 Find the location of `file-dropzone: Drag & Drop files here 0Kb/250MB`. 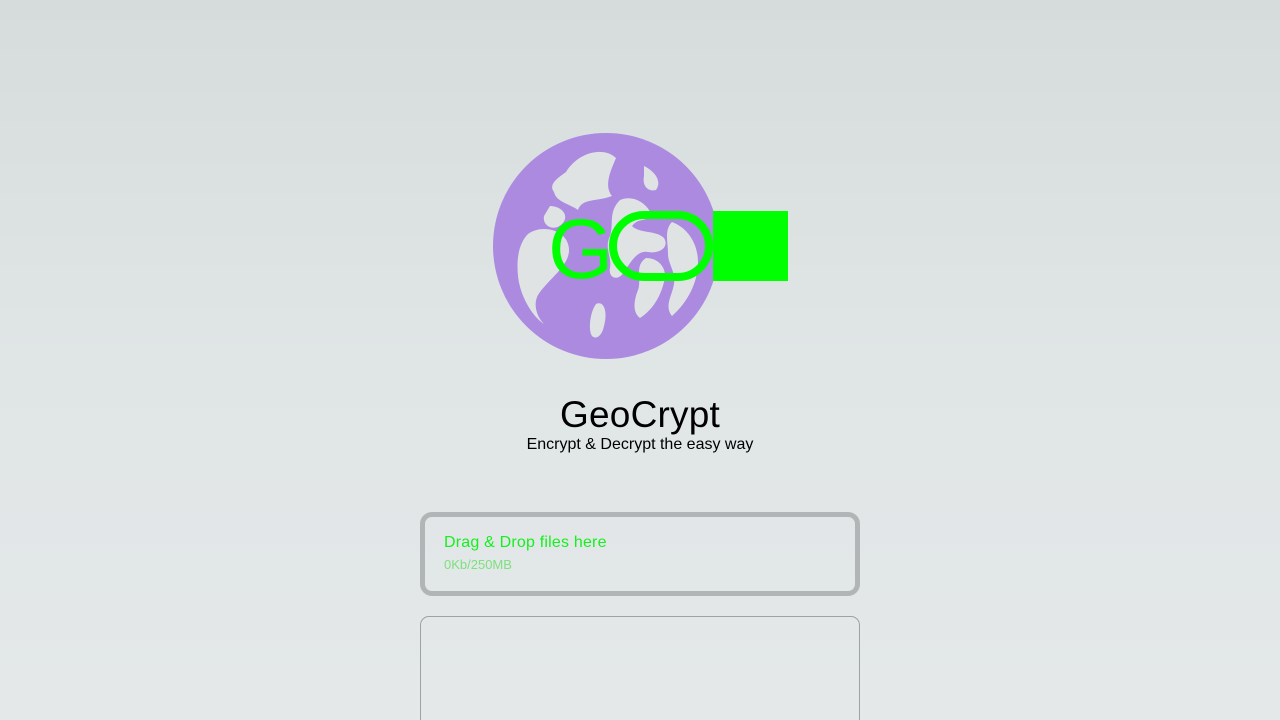

file-dropzone: Drag & Drop files here 0Kb/250MB is located at coordinates (640, 554).